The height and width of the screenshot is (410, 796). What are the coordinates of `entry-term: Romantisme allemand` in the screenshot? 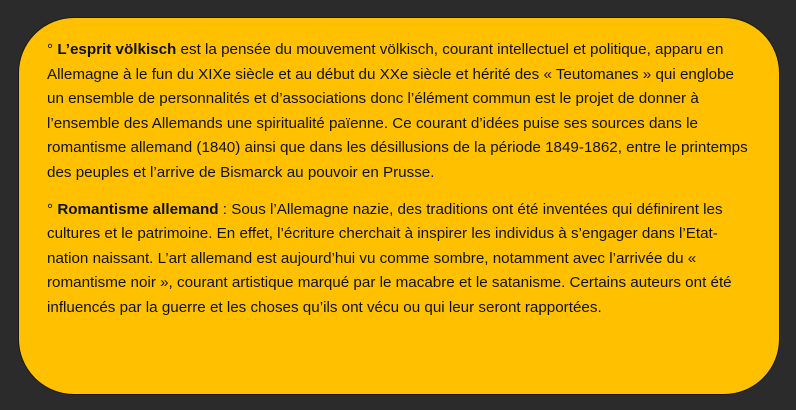 It's located at (138, 209).